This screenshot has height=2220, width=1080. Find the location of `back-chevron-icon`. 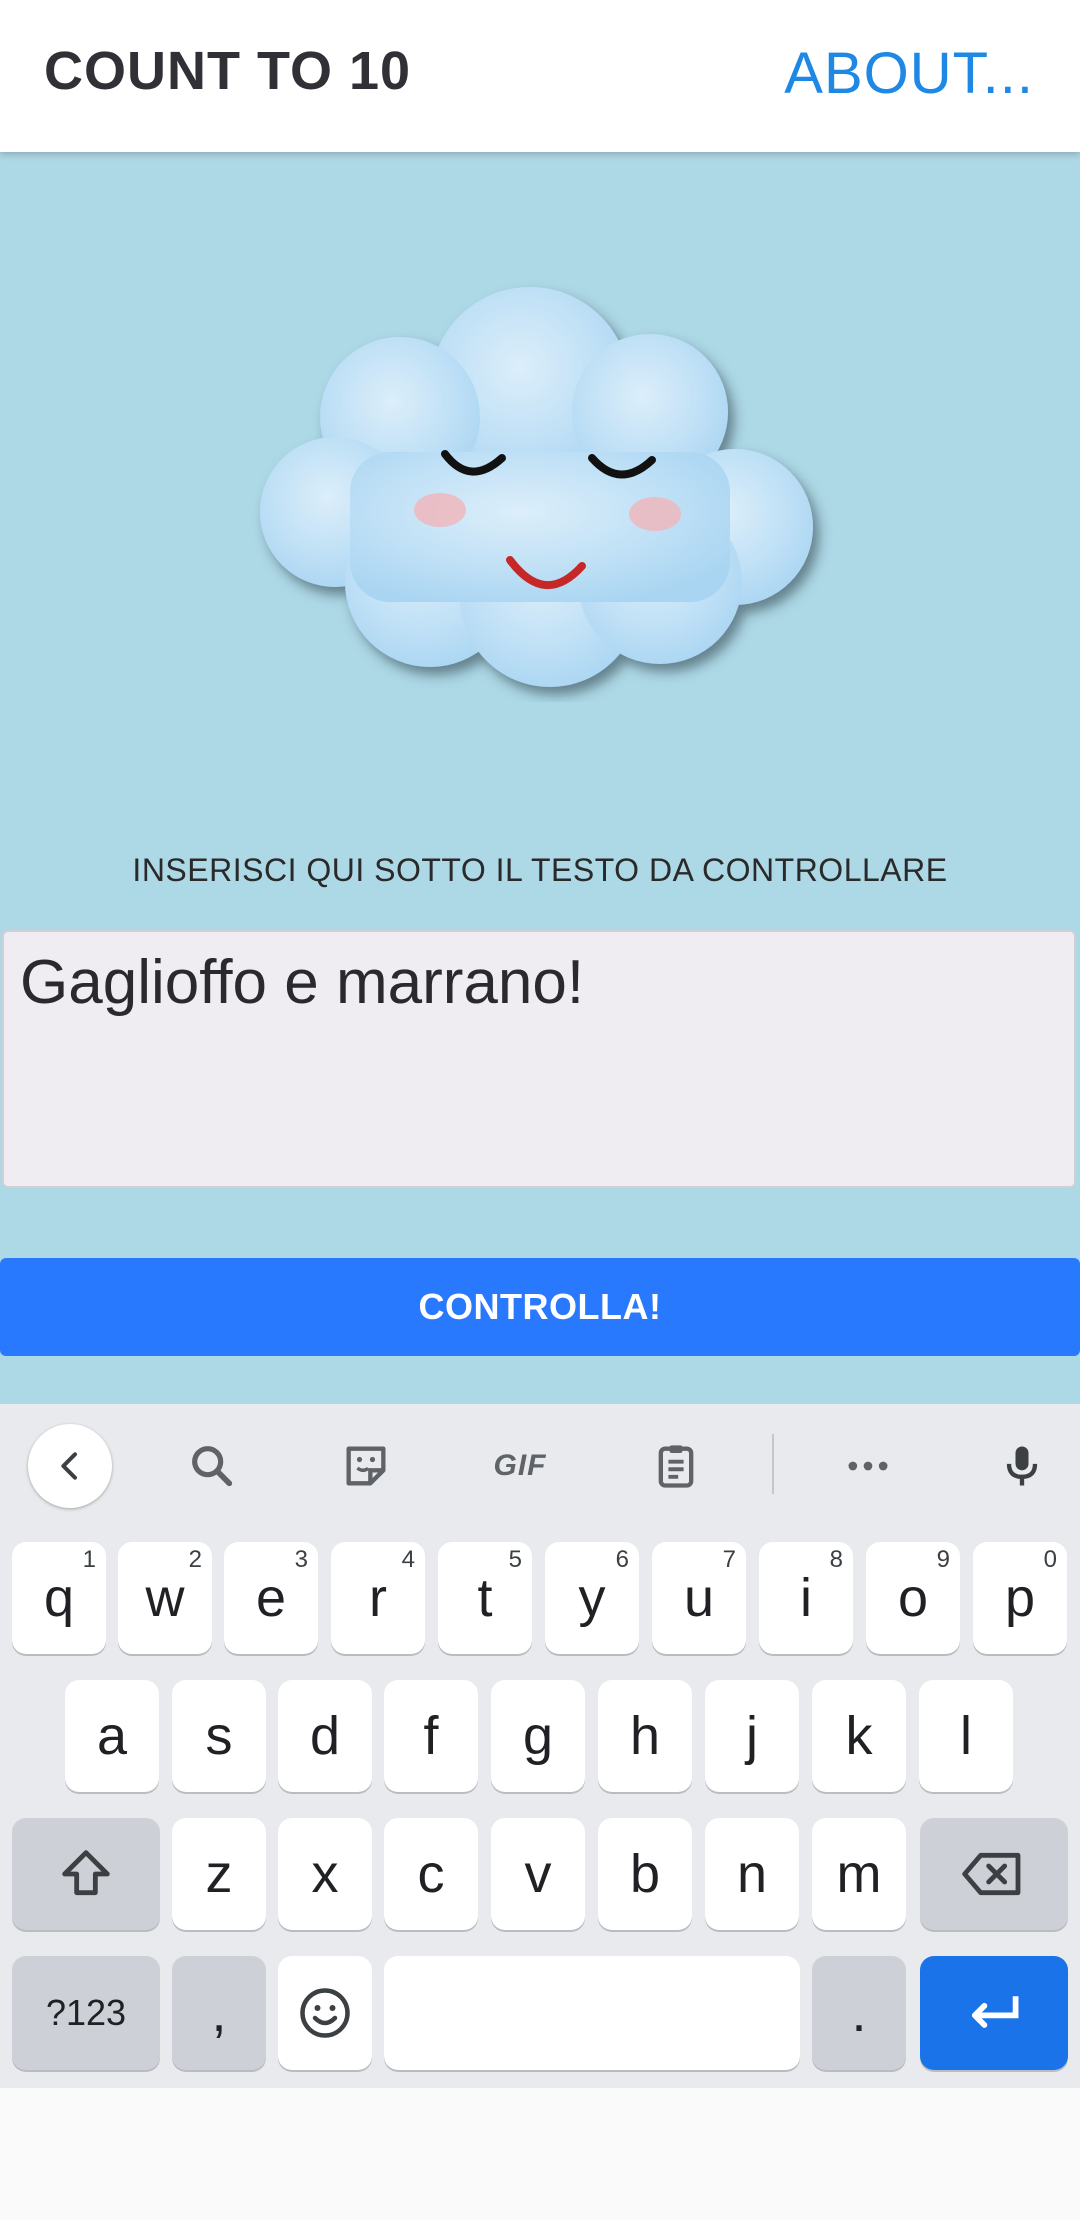

back-chevron-icon is located at coordinates (70, 1466).